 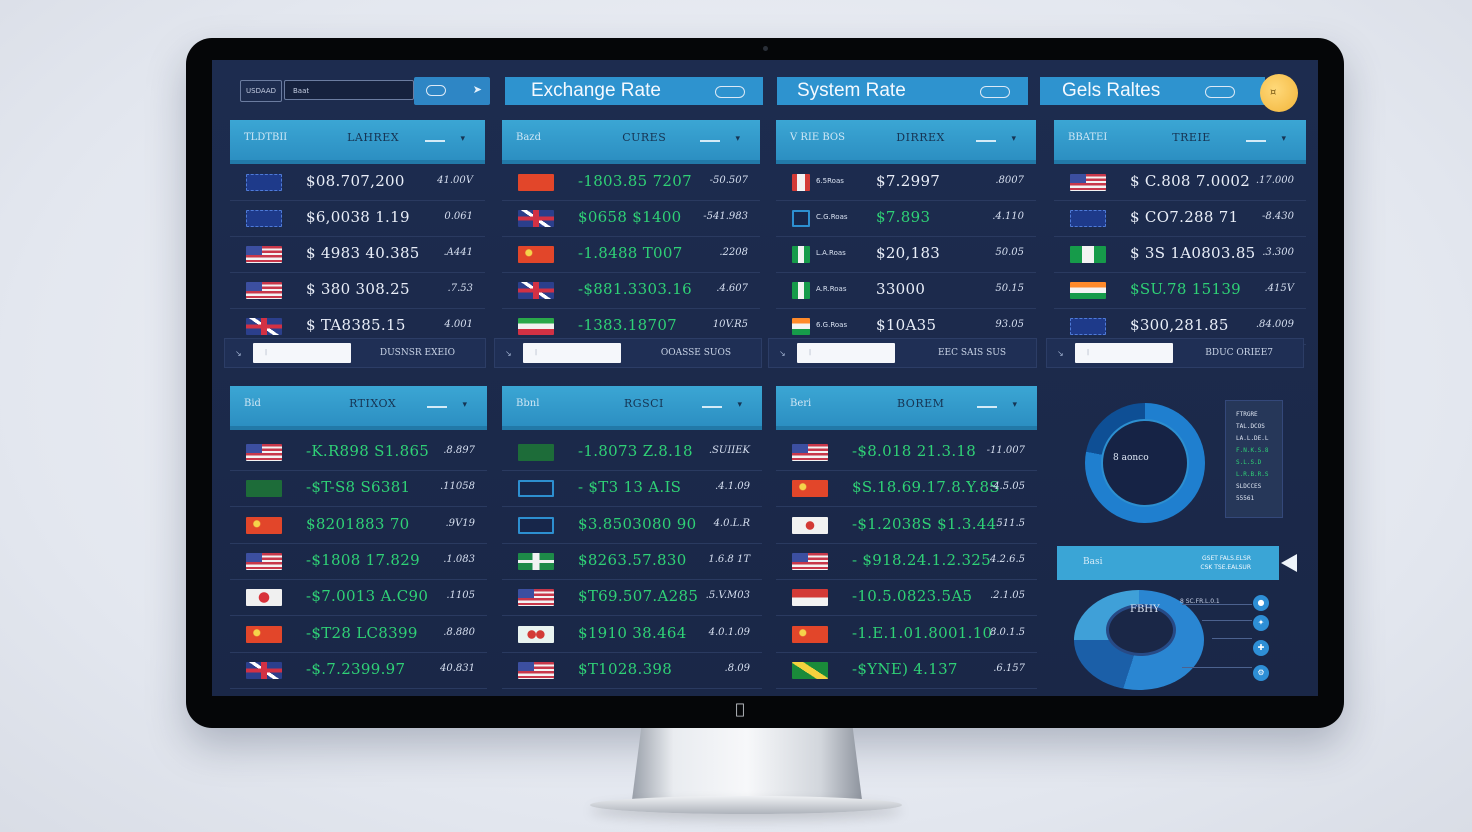 I want to click on coin-icon: ¤, so click(x=1279, y=93).